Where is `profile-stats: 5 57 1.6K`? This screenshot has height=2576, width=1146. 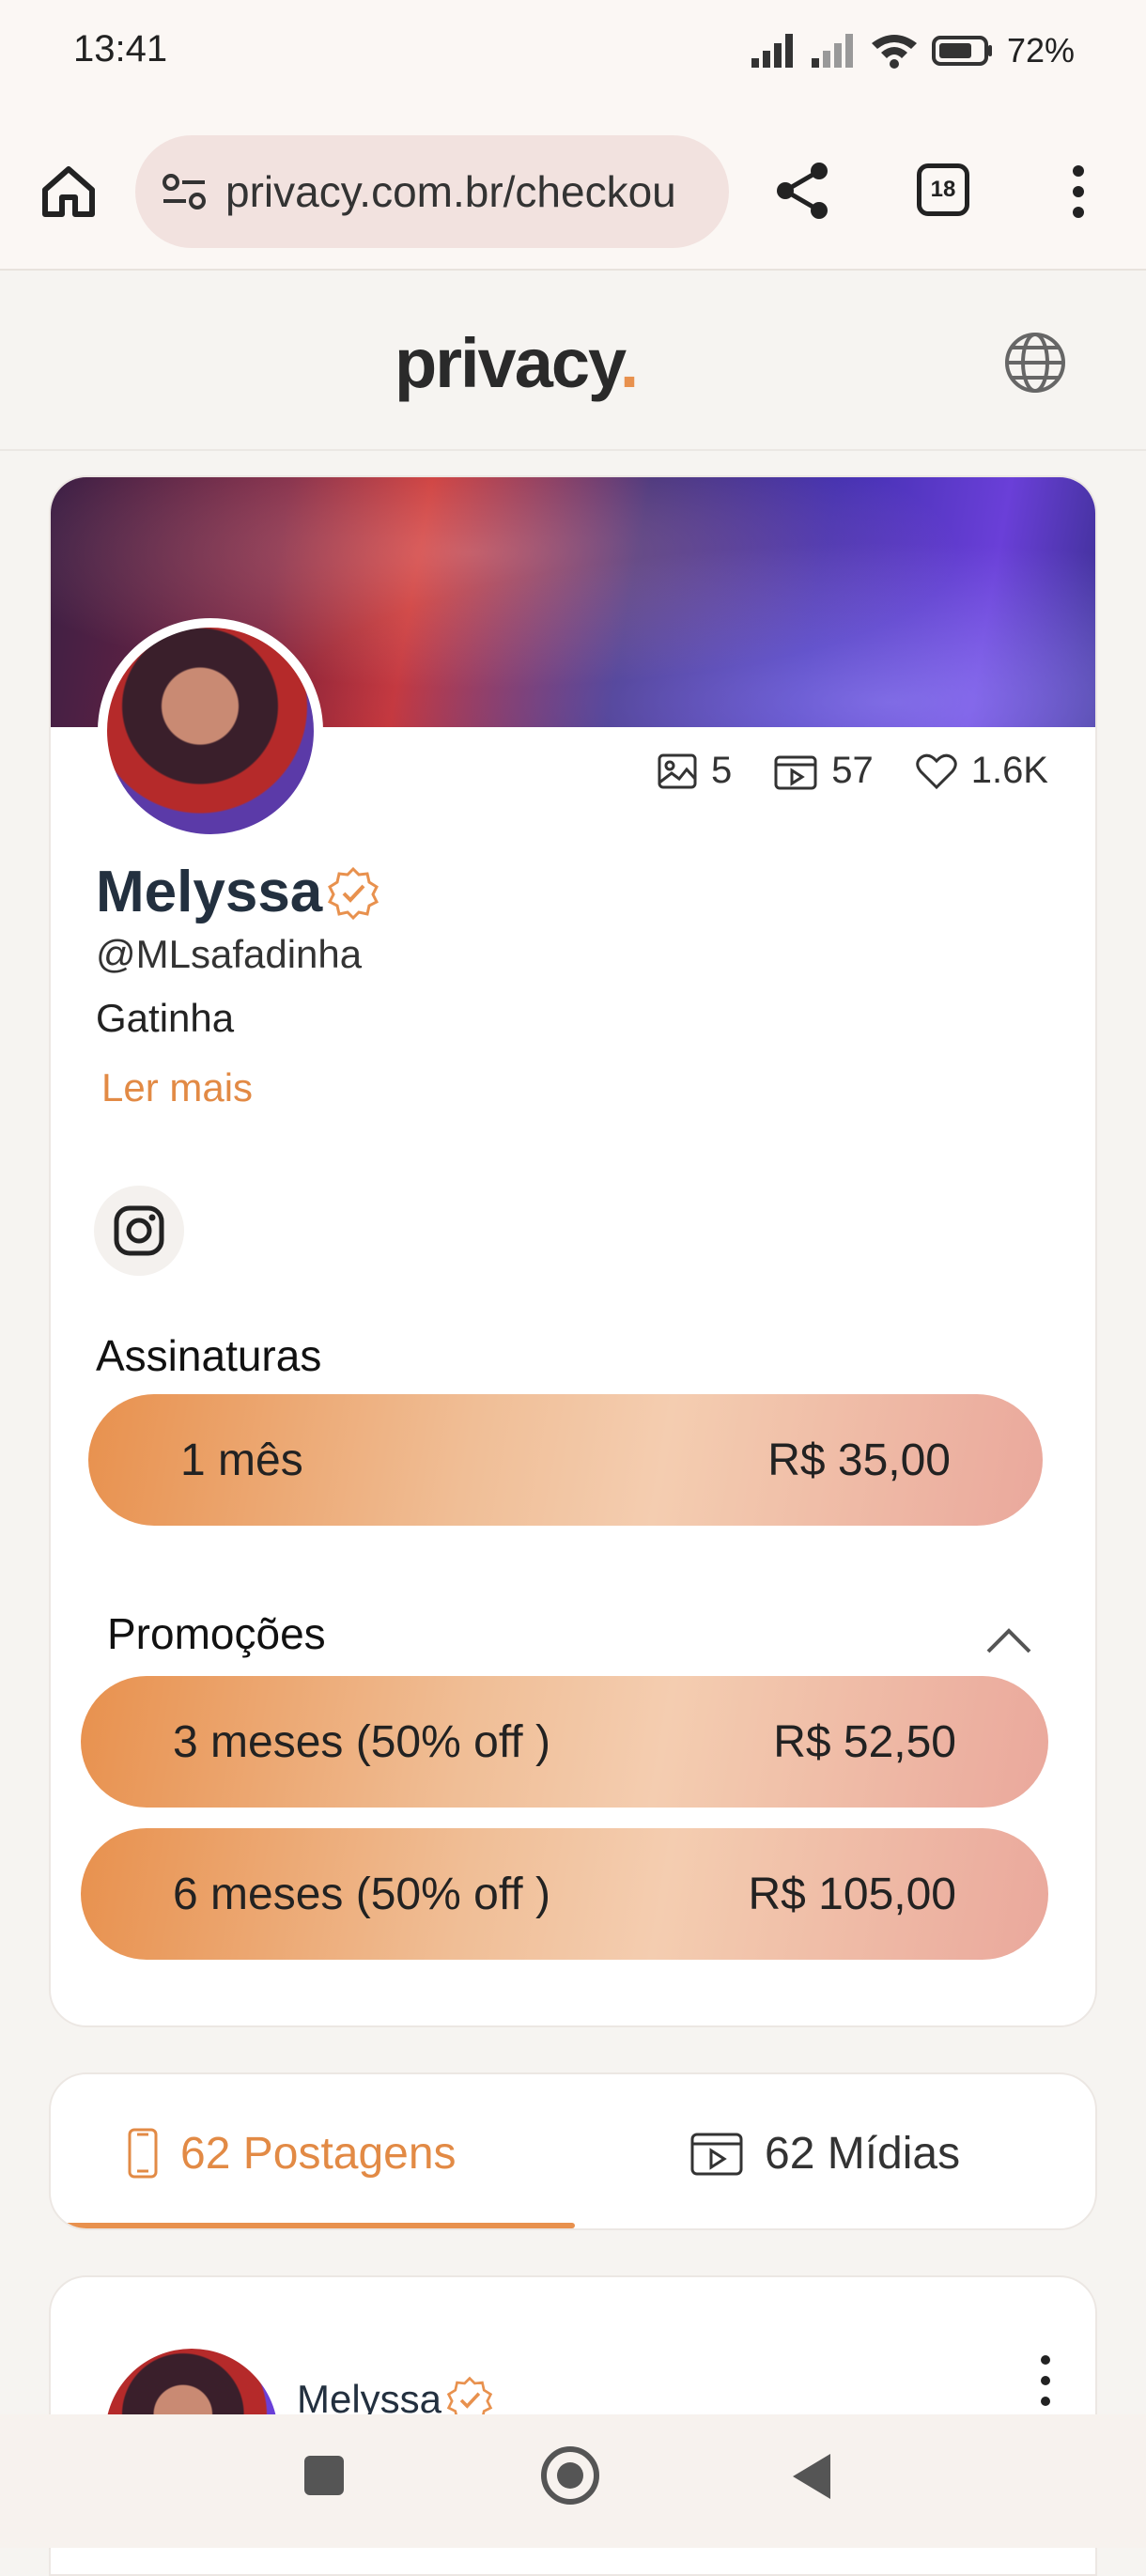 profile-stats: 5 57 1.6K is located at coordinates (853, 771).